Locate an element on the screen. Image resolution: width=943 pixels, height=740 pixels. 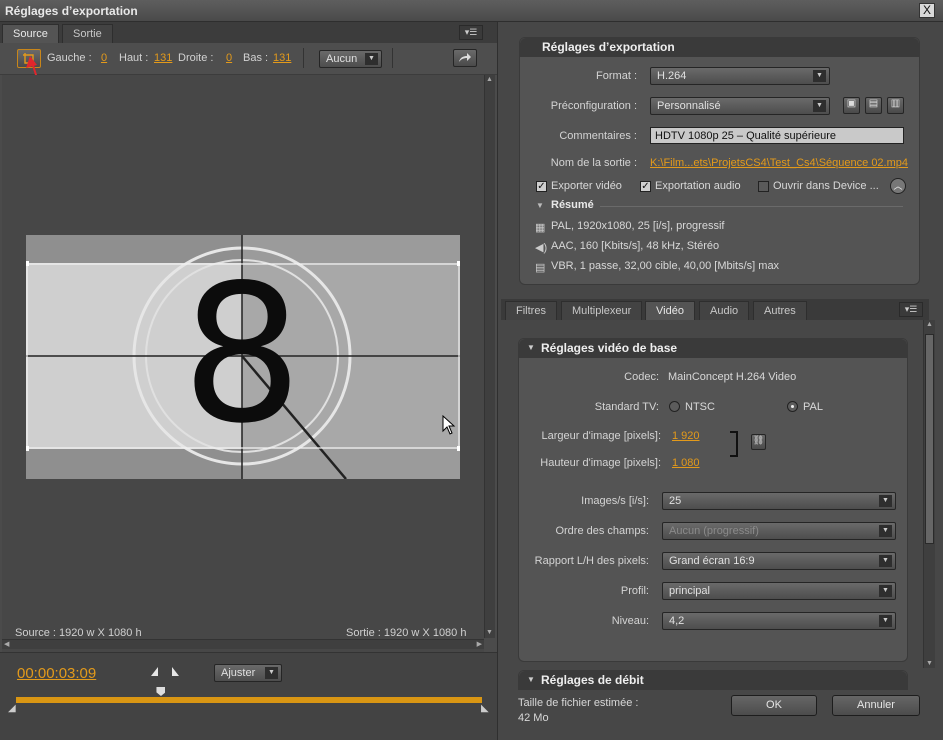
pixel-aspect-select: Grand écran 16:9 ▼ is located at coordinates (779, 561).